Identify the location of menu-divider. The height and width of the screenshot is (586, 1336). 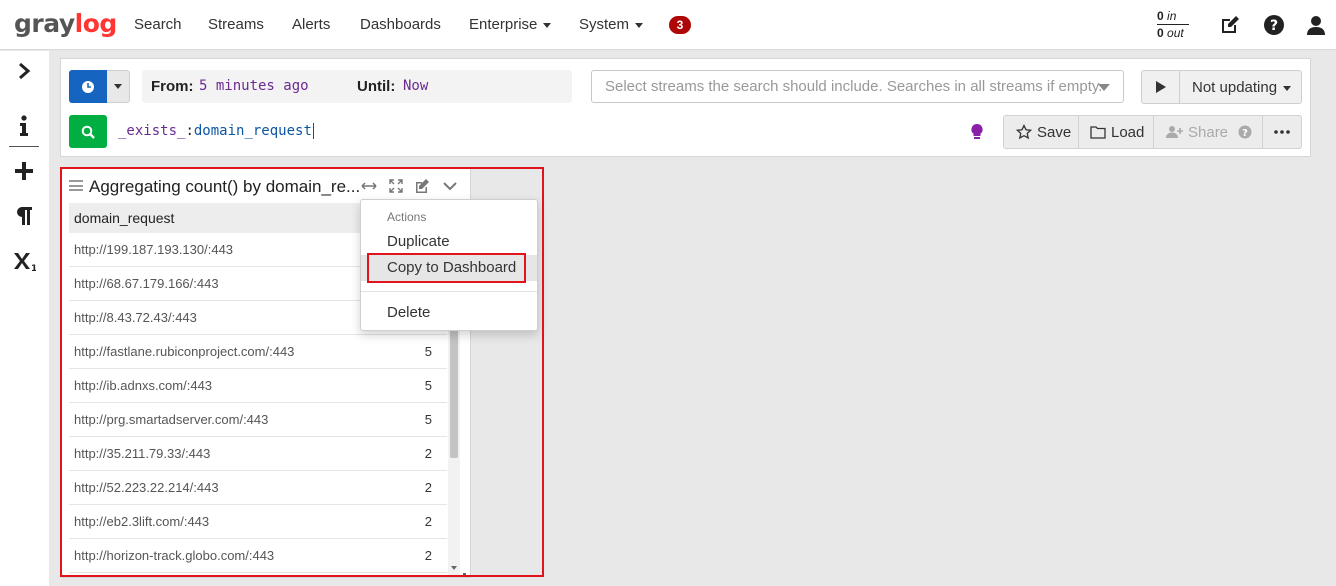
(449, 291).